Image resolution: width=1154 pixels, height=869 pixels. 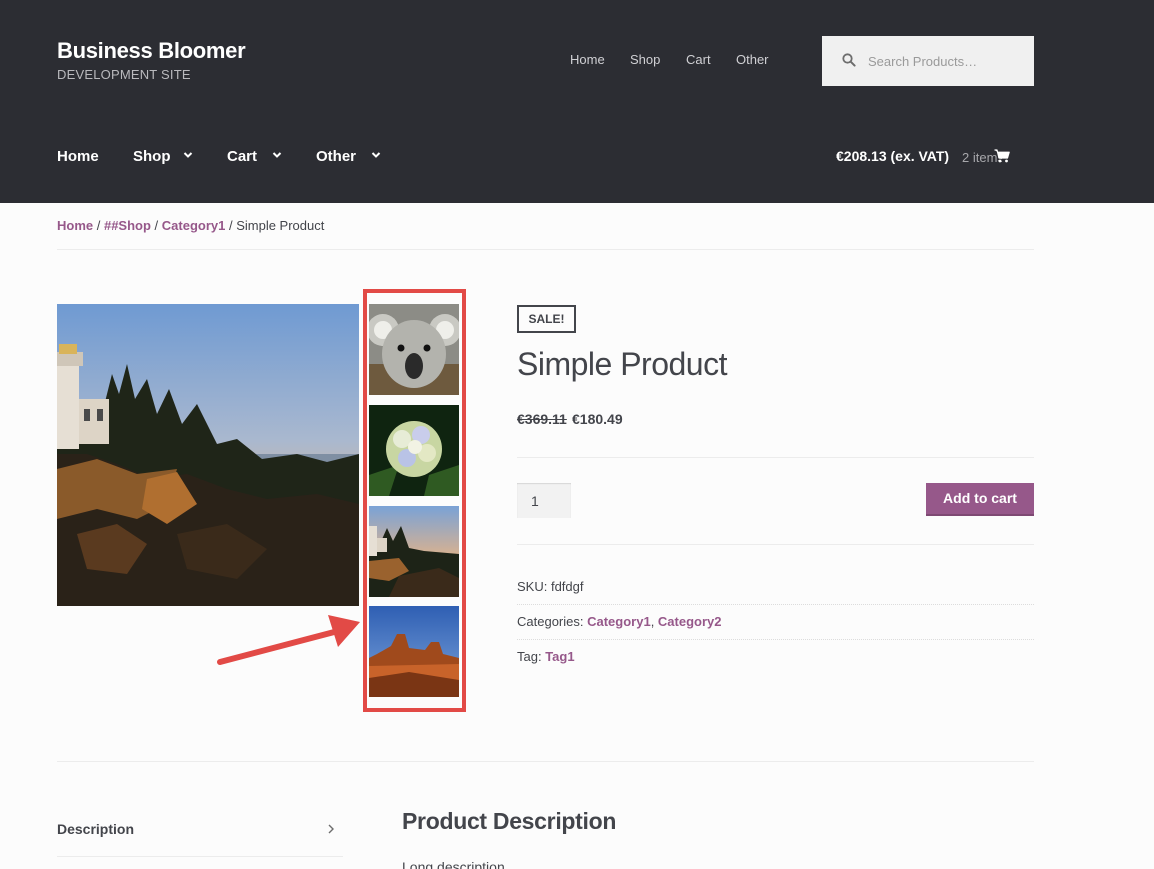 What do you see at coordinates (194, 225) in the screenshot?
I see `breadcrumb-category: Category1` at bounding box center [194, 225].